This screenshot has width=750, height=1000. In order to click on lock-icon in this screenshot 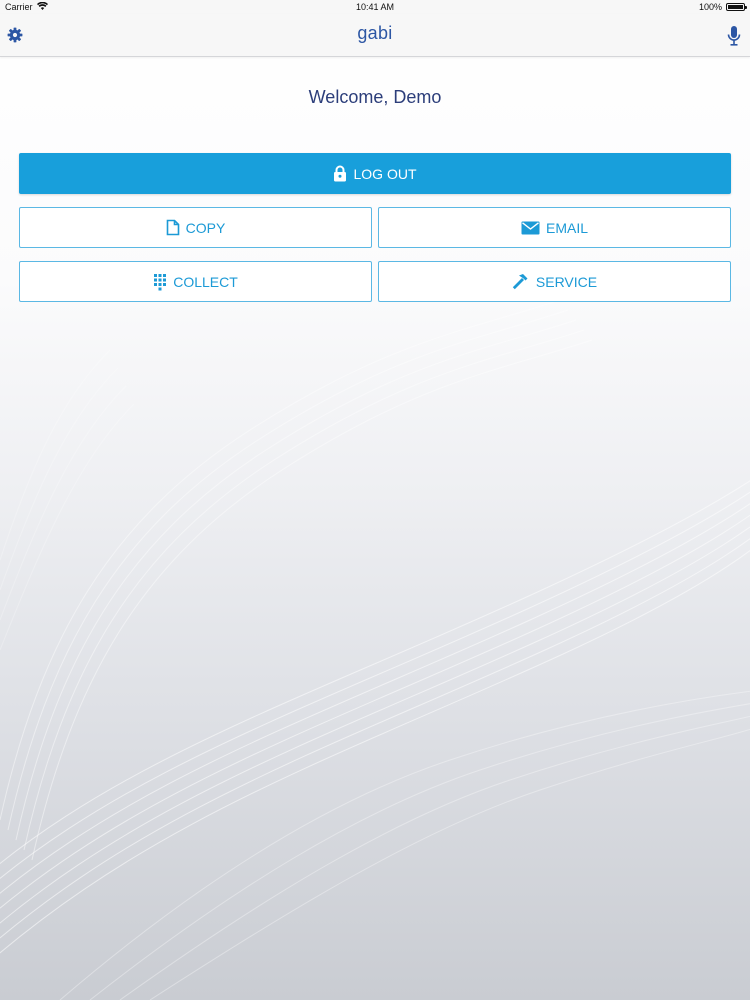, I will do `click(340, 173)`.